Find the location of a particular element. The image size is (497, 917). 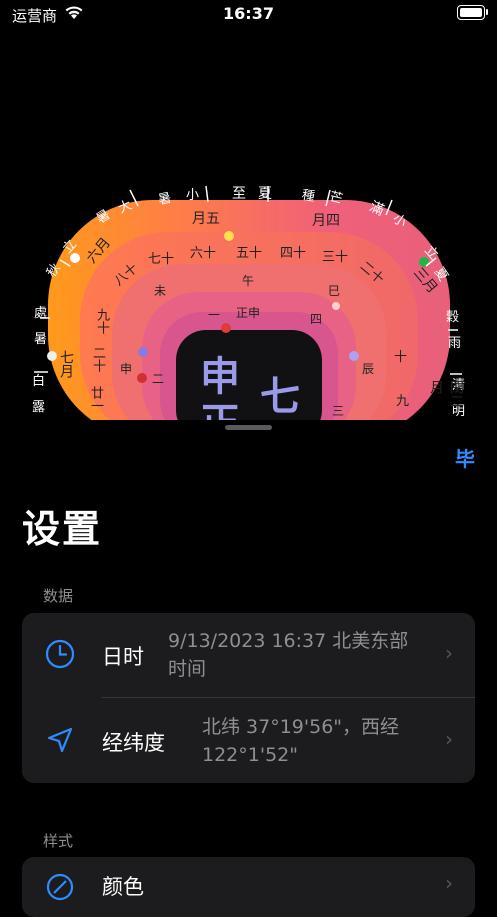

hour-label: 一 is located at coordinates (214, 315).